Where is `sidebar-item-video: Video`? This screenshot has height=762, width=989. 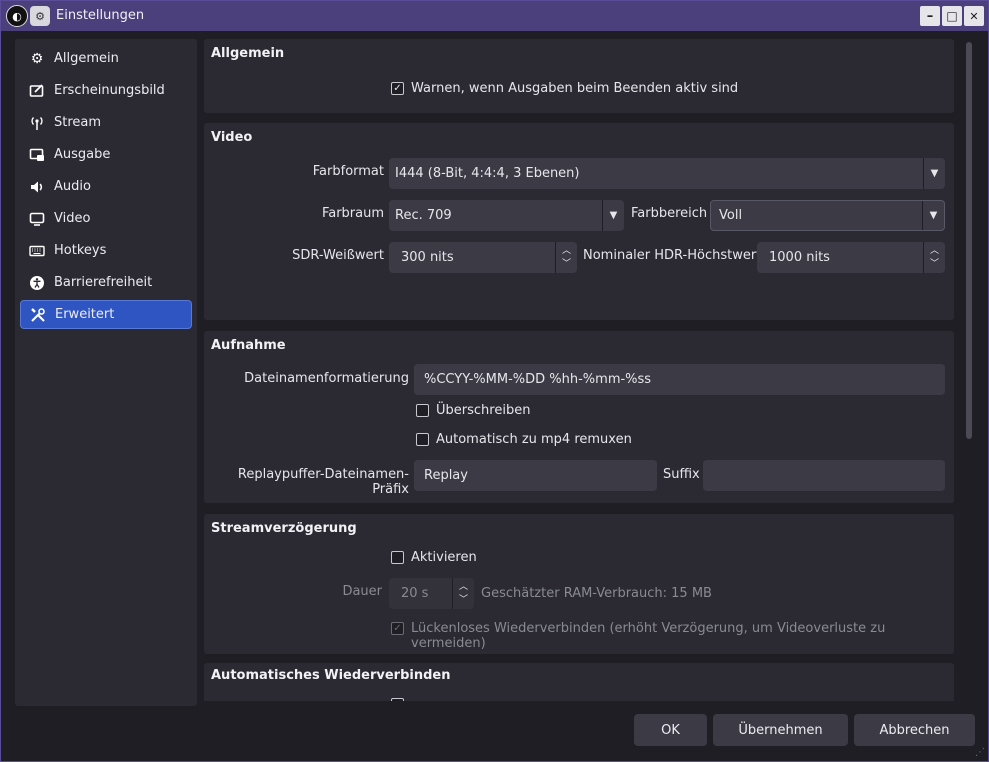 sidebar-item-video: Video is located at coordinates (106, 218).